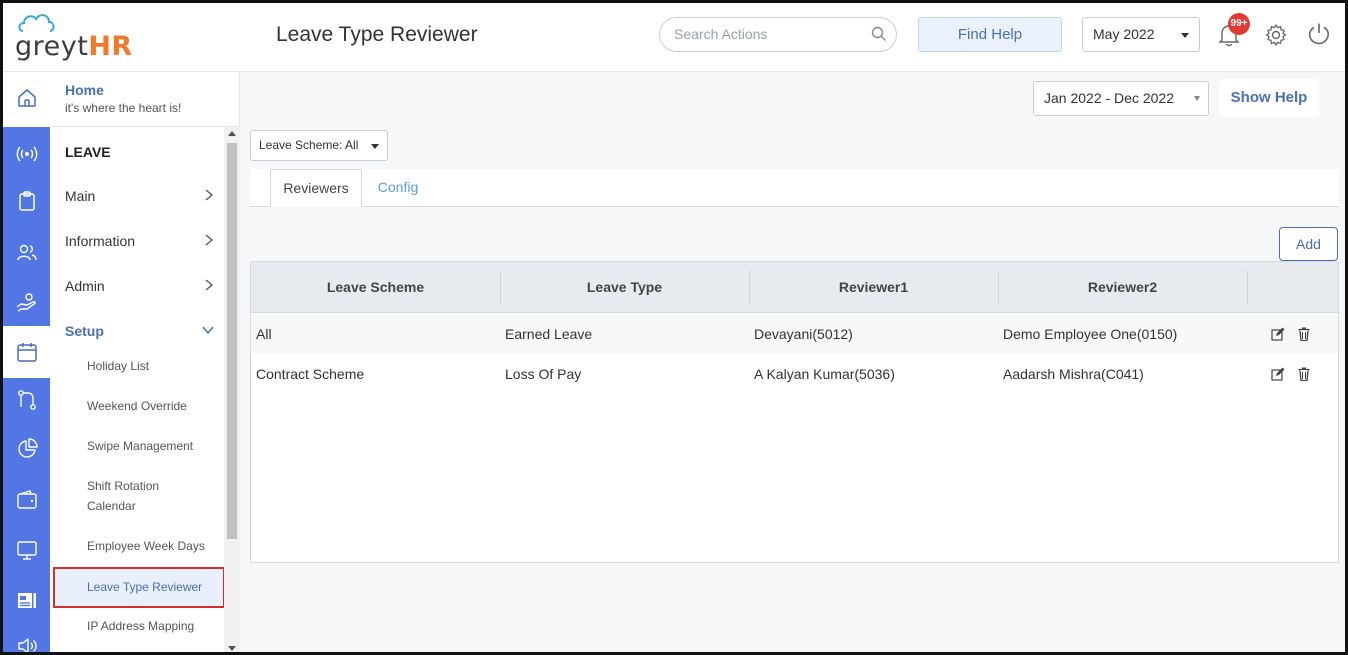 The width and height of the screenshot is (1348, 655). I want to click on month-value: May 2022, so click(1124, 34).